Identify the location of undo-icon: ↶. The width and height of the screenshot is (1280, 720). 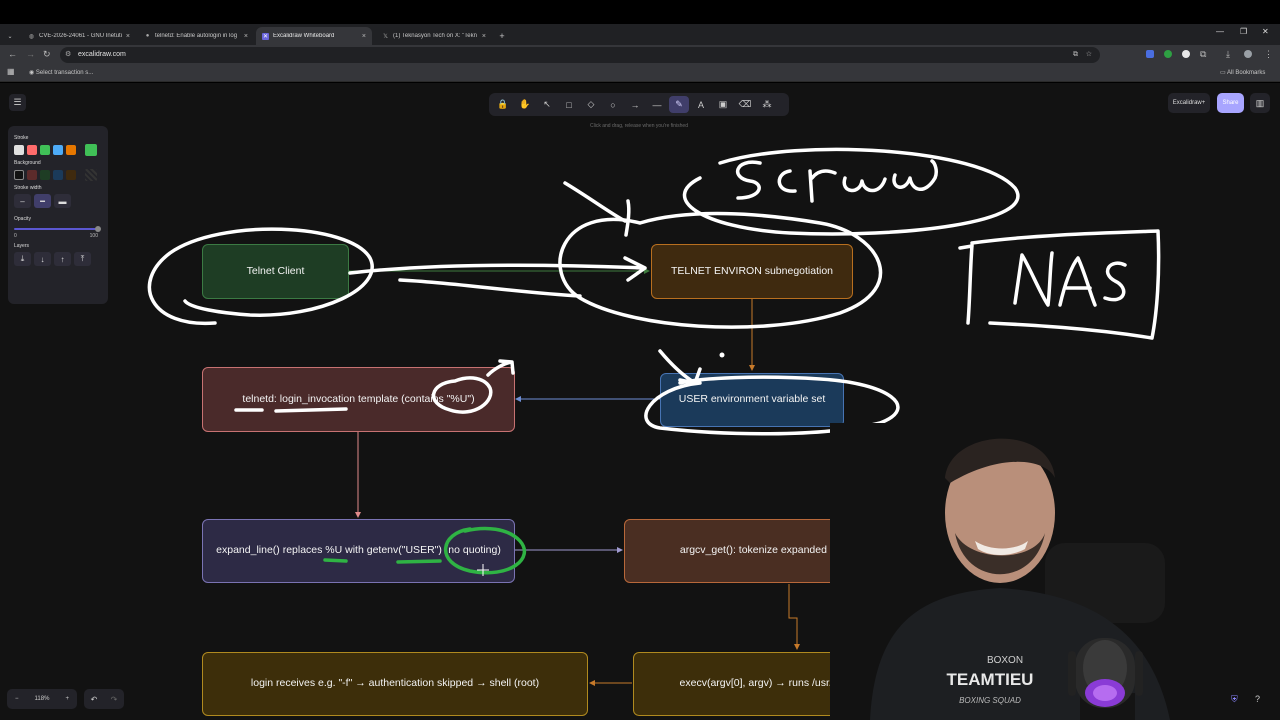
(94, 699).